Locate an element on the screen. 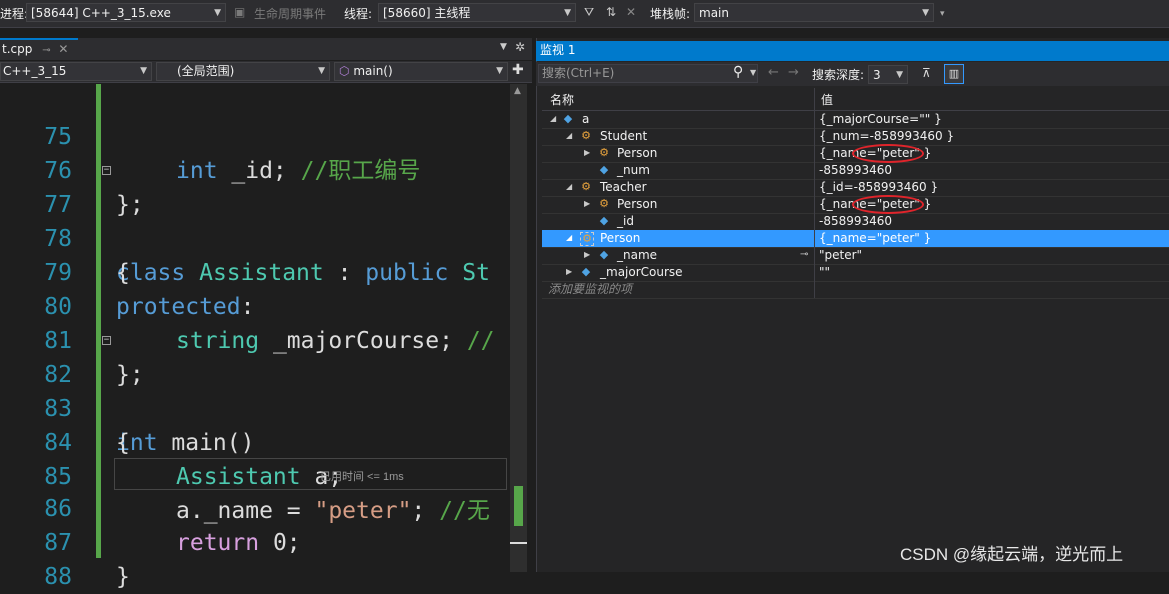 This screenshot has width=1169, height=594. code-line: 85 a._name = "peter"; //无 is located at coordinates (255, 475).